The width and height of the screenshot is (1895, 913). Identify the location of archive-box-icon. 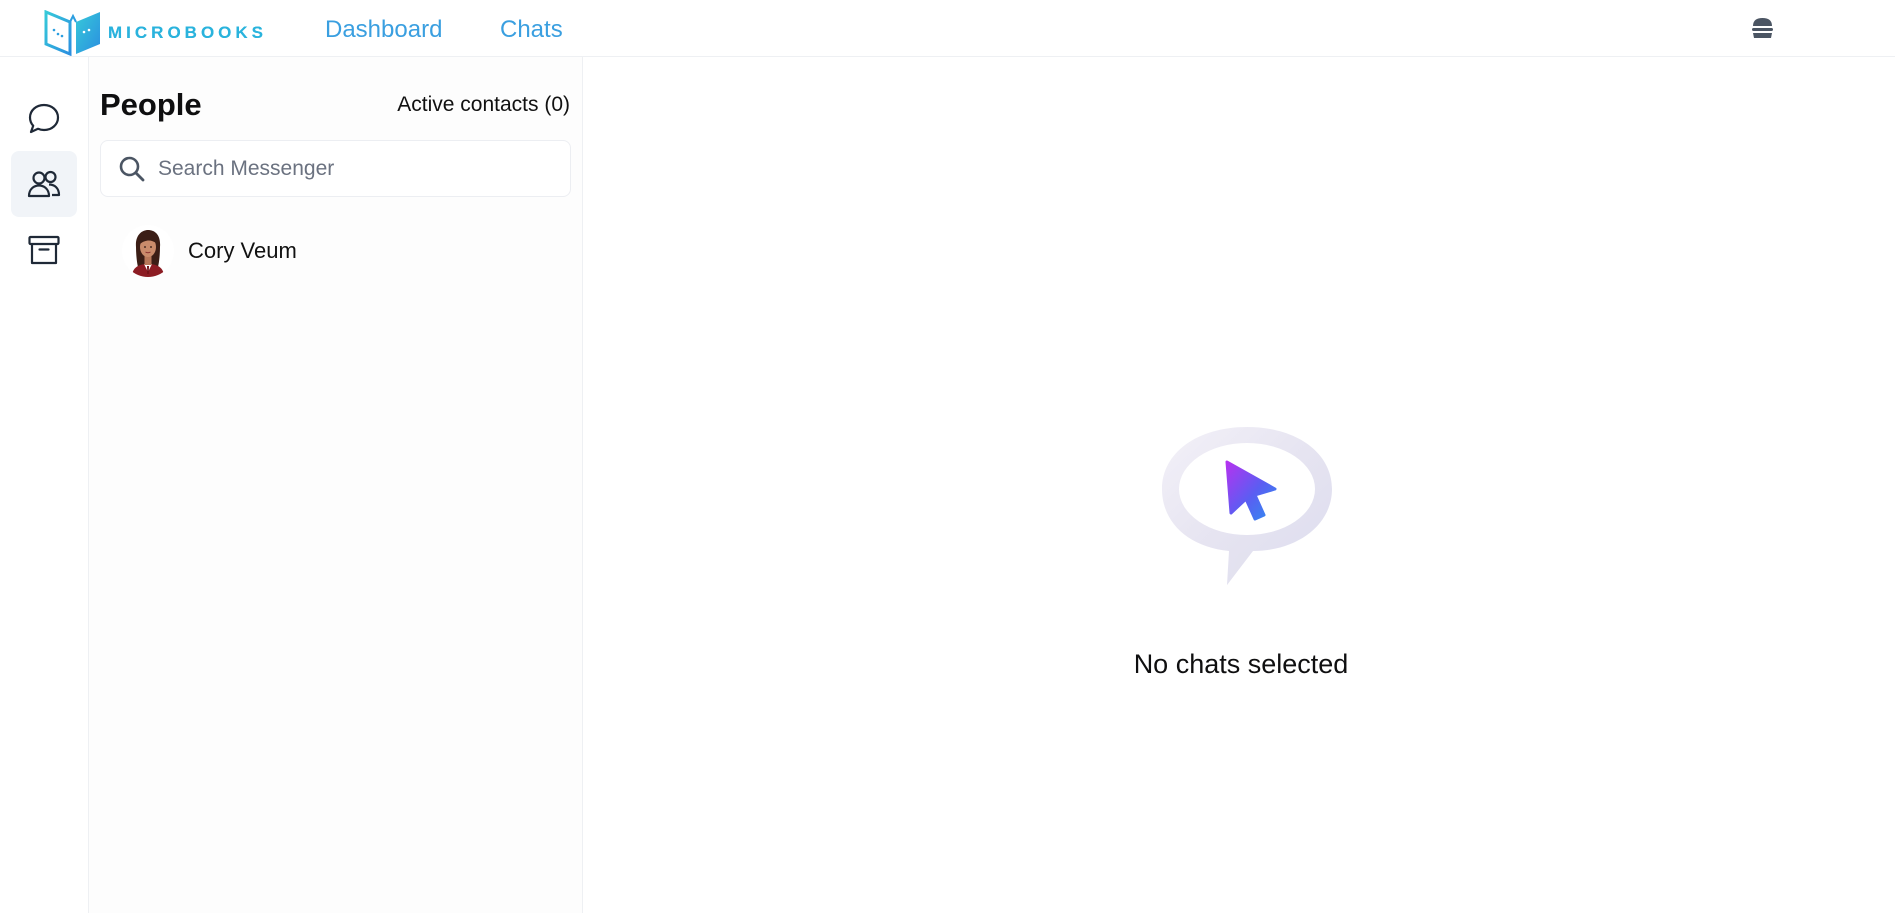
(44, 250).